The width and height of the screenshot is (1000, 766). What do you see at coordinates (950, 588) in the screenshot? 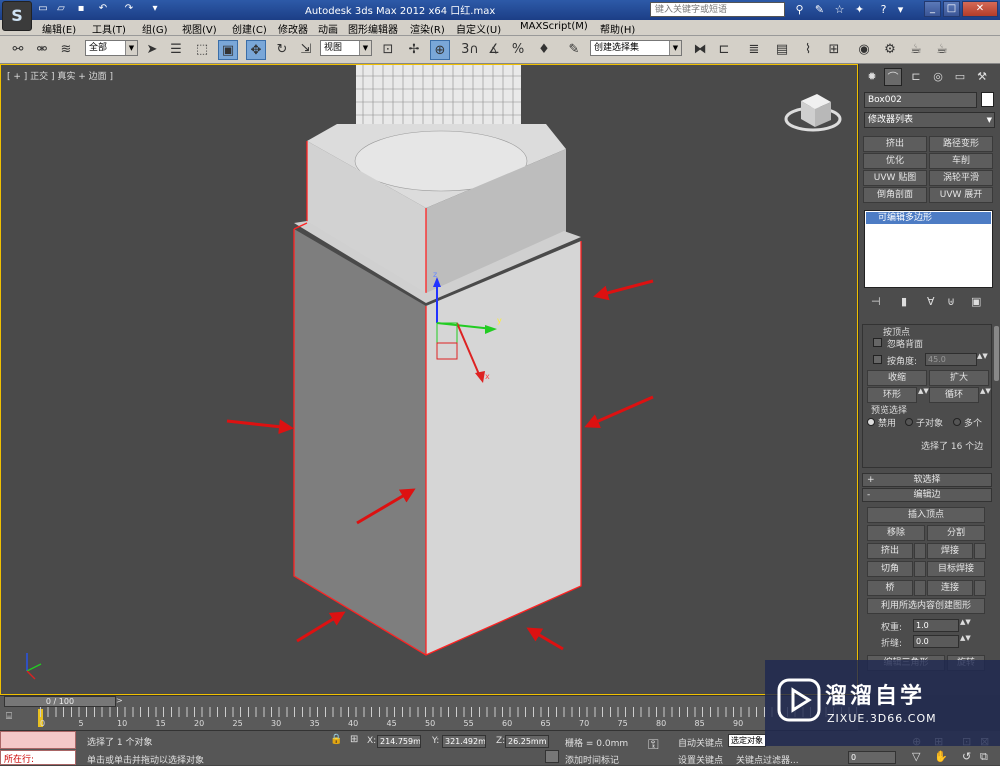
I see `connect-button: 连接` at bounding box center [950, 588].